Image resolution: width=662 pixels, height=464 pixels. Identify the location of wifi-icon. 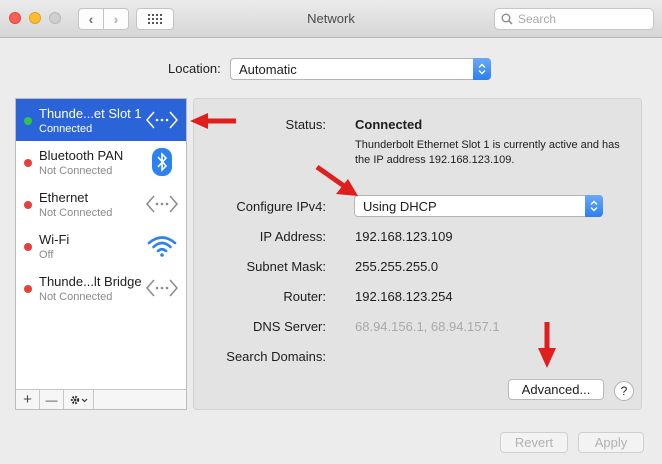
(162, 246).